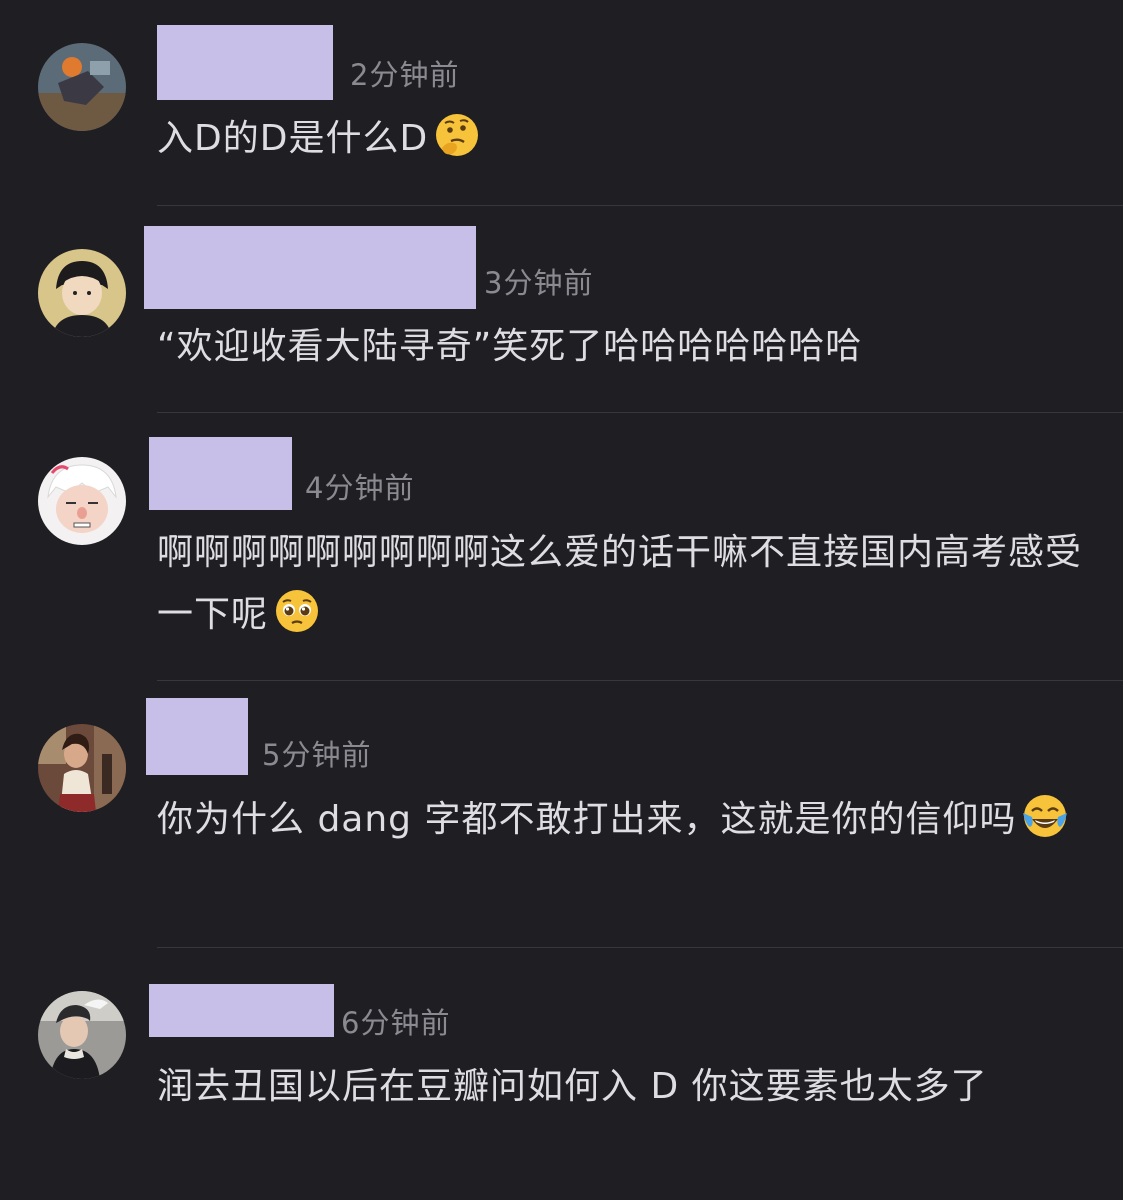  I want to click on comment-body: 润去丑国以后在豆瓣问如何入 D 你这要素也太多了, so click(572, 1086).